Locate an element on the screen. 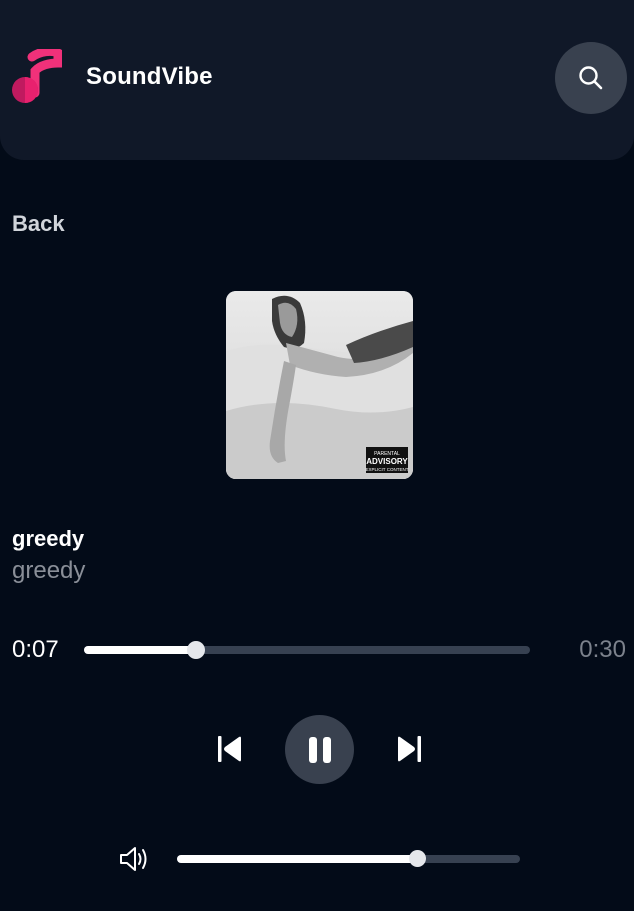 The width and height of the screenshot is (634, 911). volume-icon is located at coordinates (133, 859).